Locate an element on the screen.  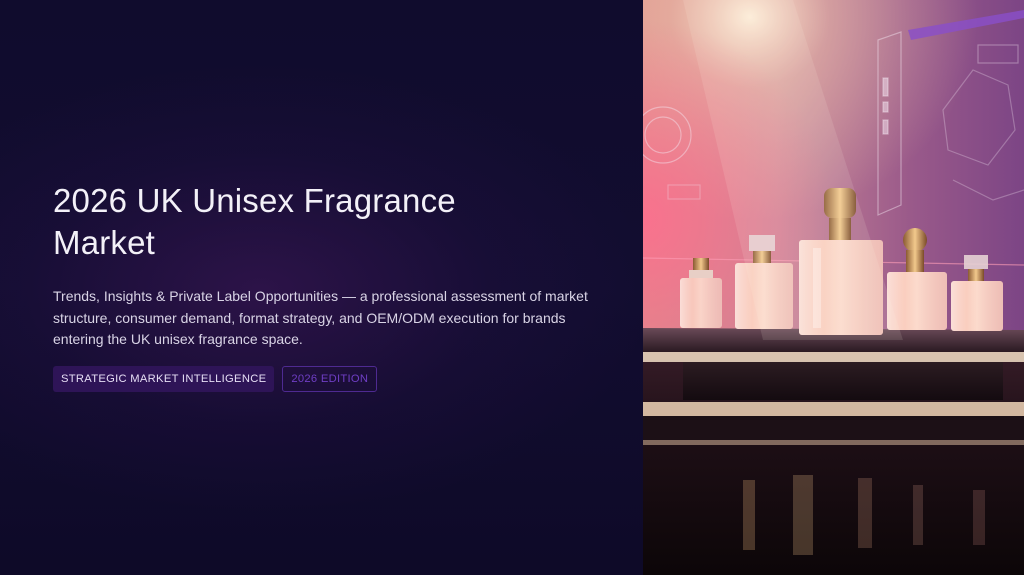
strategic-intelligence-tag: STRATEGIC MARKET INTELLIGENCE is located at coordinates (164, 378).